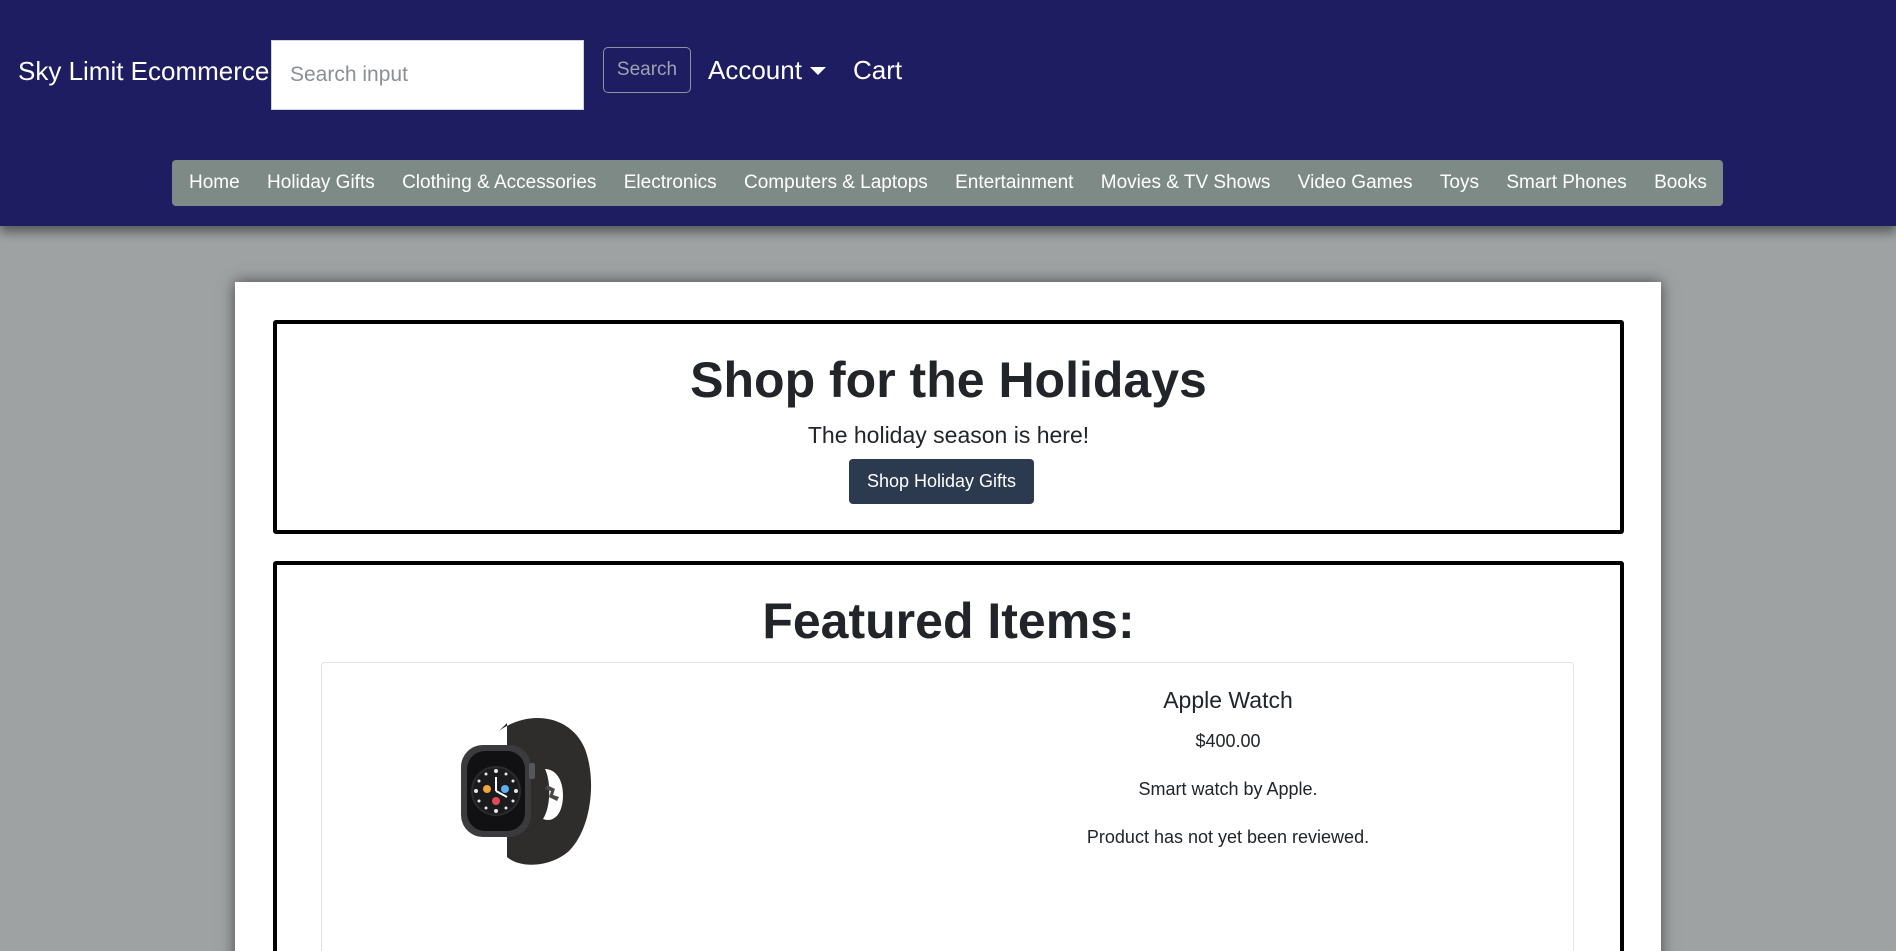  I want to click on search-input, so click(427, 75).